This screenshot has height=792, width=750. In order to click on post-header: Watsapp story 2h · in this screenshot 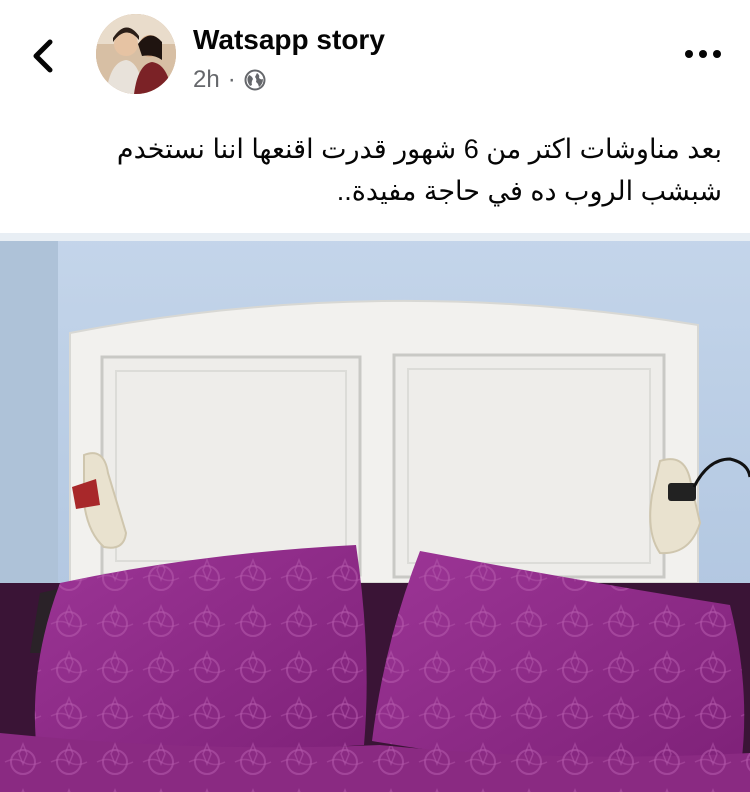, I will do `click(375, 55)`.